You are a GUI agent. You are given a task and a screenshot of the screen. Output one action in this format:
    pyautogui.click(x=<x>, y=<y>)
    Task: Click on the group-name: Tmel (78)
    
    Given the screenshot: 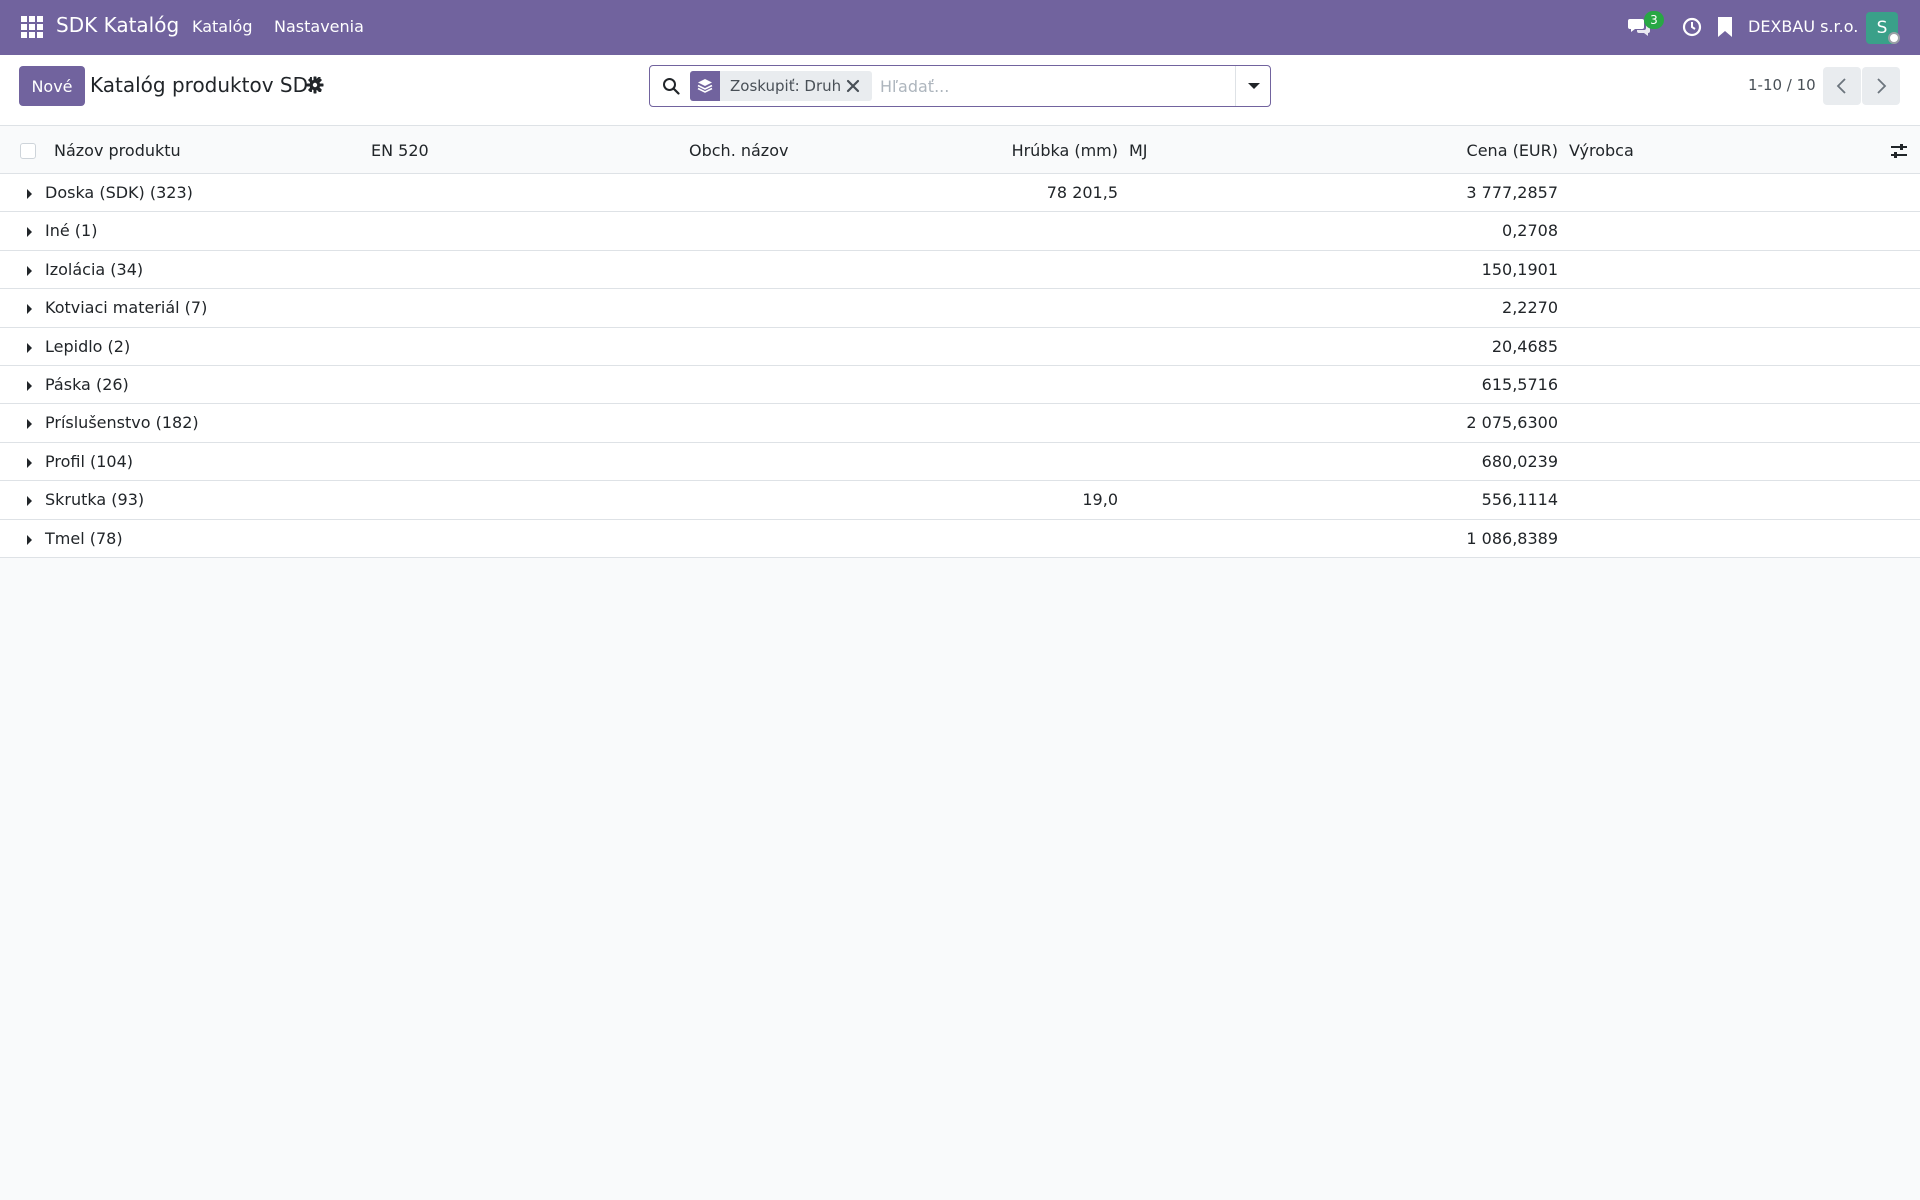 What is the action you would take?
    pyautogui.click(x=84, y=538)
    